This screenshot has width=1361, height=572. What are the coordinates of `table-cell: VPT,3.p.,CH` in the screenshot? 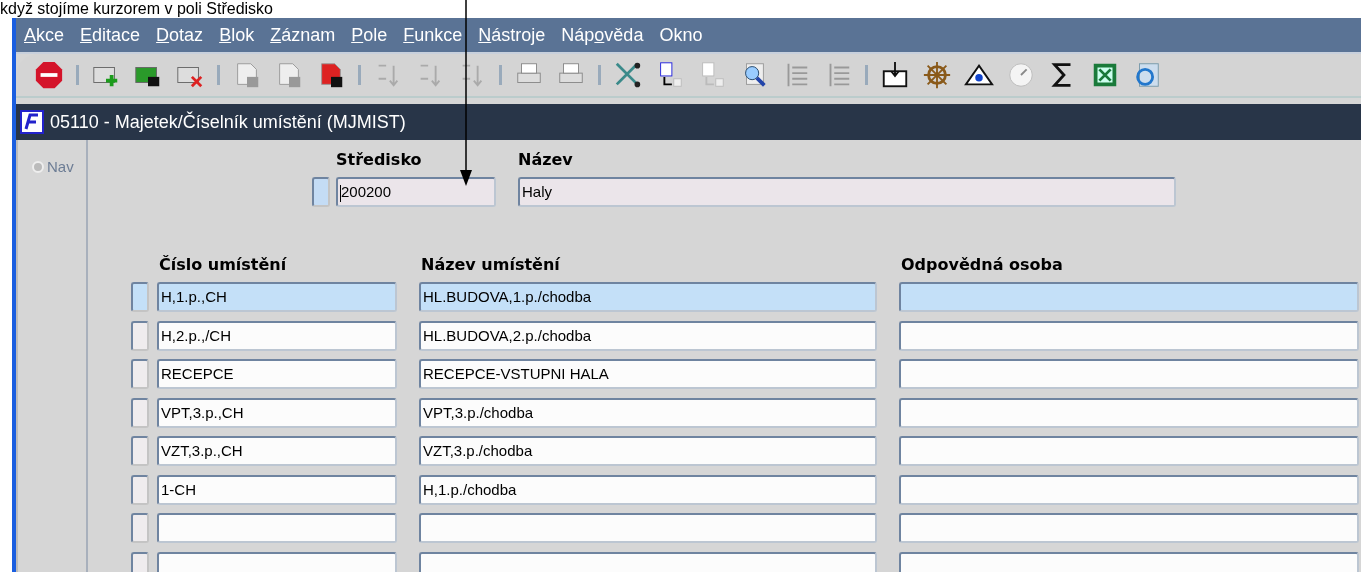 It's located at (277, 412).